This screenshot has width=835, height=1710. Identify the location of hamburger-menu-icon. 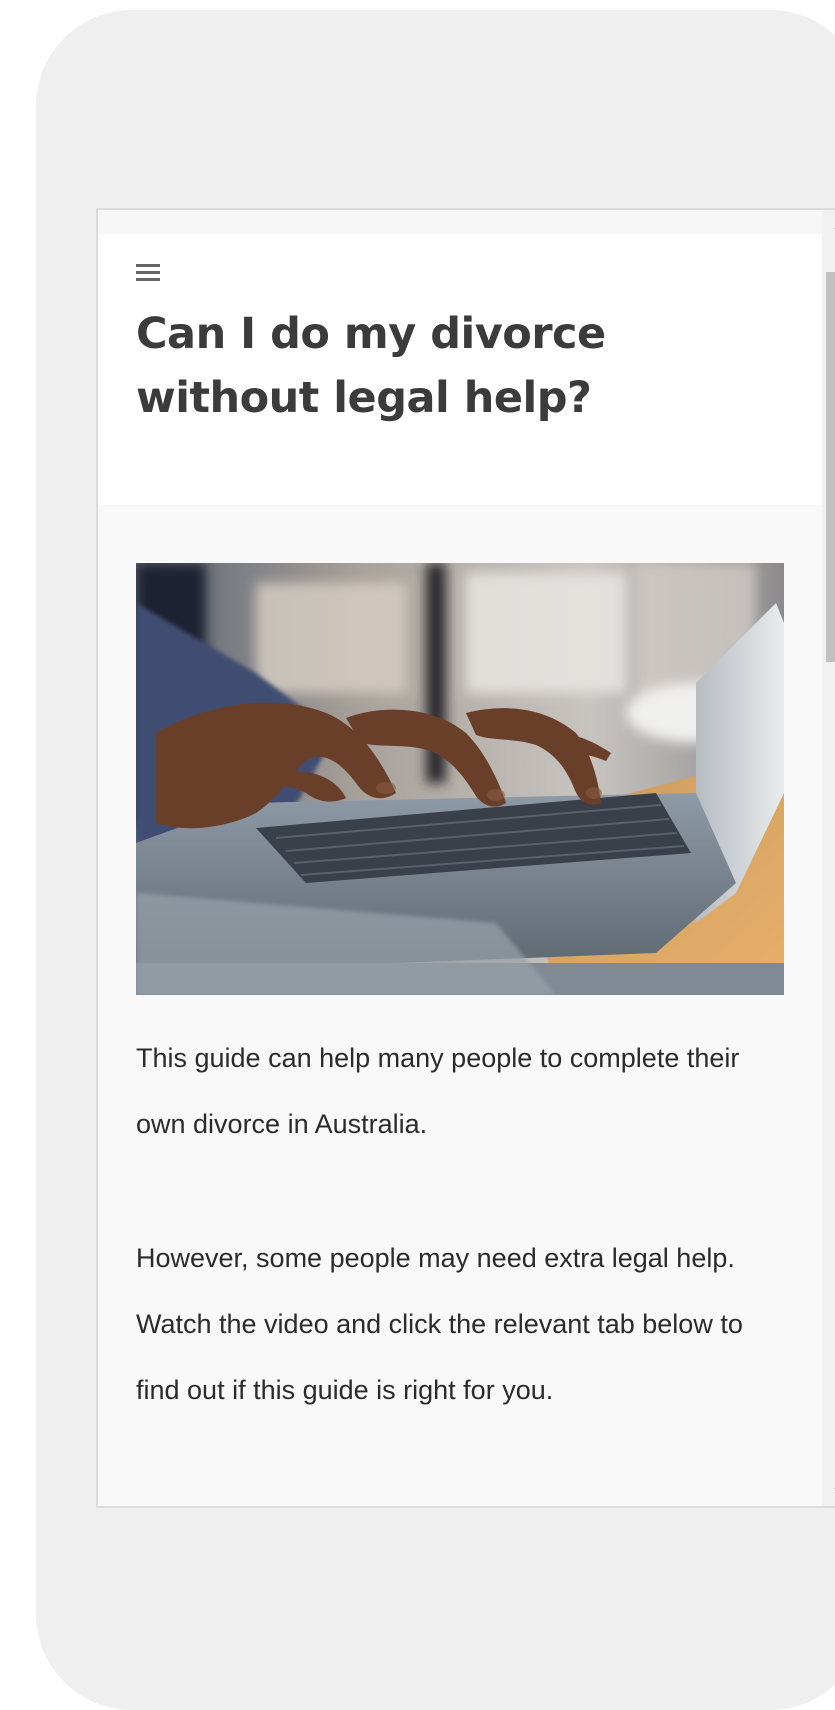
(148, 274).